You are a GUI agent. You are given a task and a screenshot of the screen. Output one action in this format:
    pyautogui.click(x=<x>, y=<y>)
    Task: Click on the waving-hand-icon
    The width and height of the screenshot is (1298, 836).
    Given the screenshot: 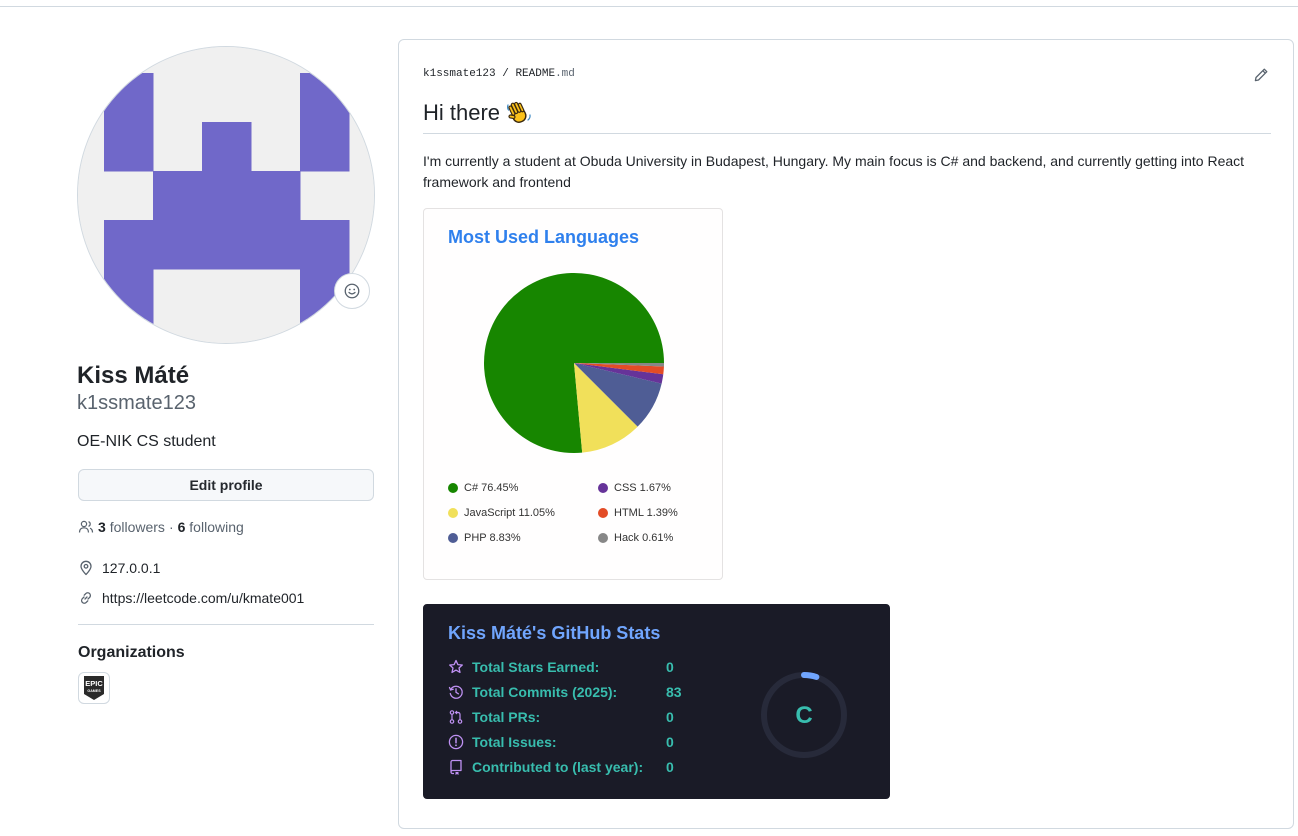 What is the action you would take?
    pyautogui.click(x=519, y=112)
    